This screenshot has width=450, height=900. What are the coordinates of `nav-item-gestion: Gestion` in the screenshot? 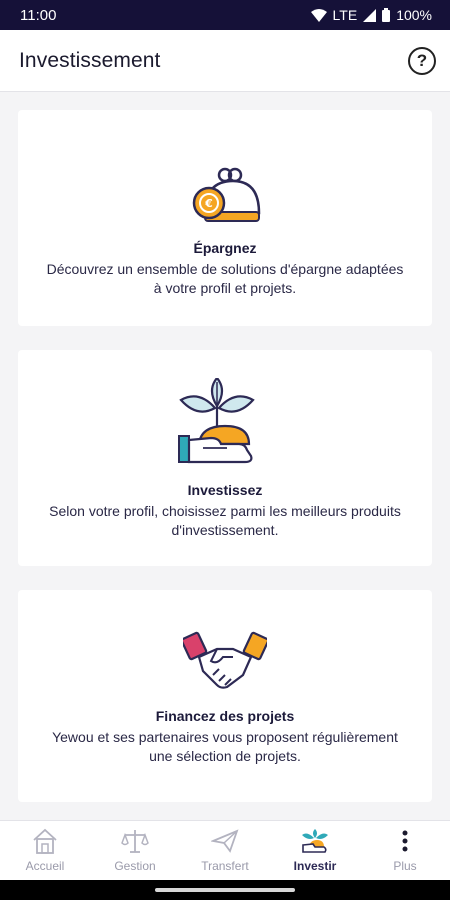 It's located at (135, 850).